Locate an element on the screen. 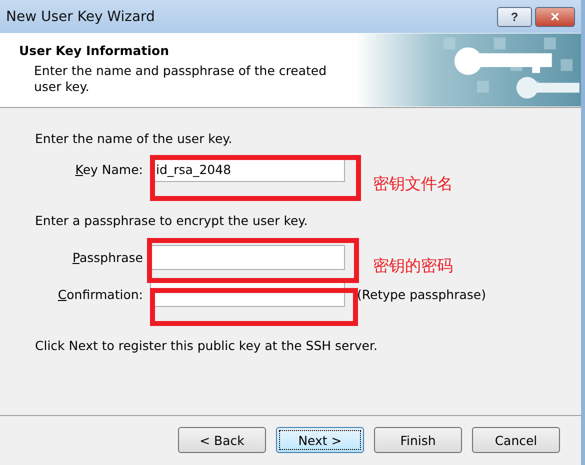 The width and height of the screenshot is (585, 465). field-label: Passphrase is located at coordinates (107, 257).